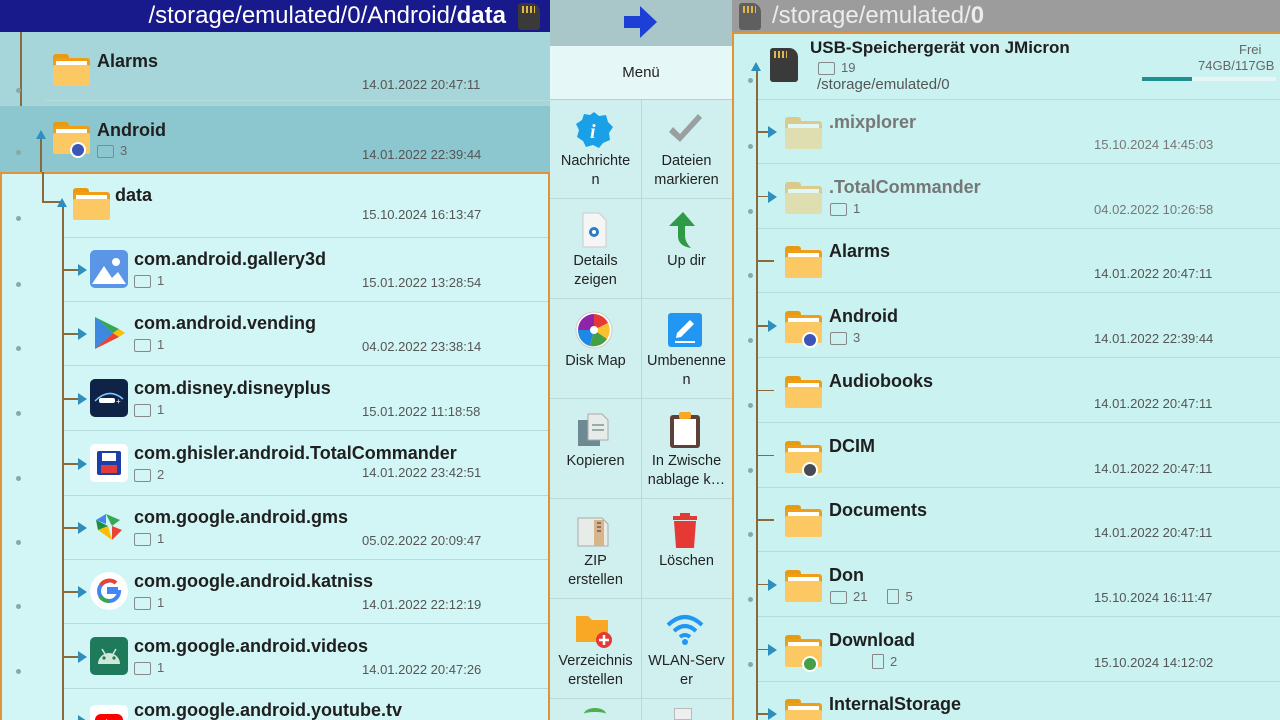 Image resolution: width=1280 pixels, height=720 pixels. I want to click on folder-row: .mixplorer 15.10.2024 14:45:03, so click(1007, 132).